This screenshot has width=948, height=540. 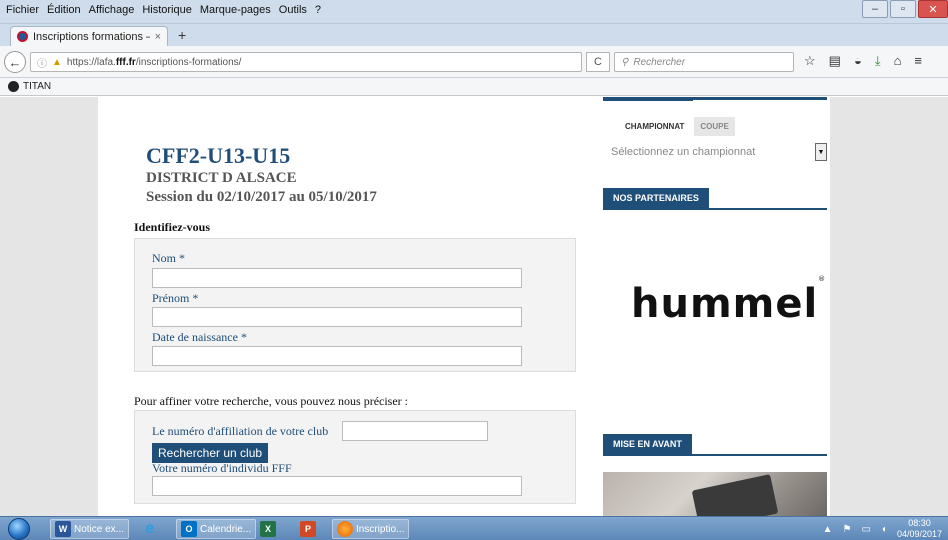 What do you see at coordinates (42, 62) in the screenshot?
I see `info-icon: ⓘ` at bounding box center [42, 62].